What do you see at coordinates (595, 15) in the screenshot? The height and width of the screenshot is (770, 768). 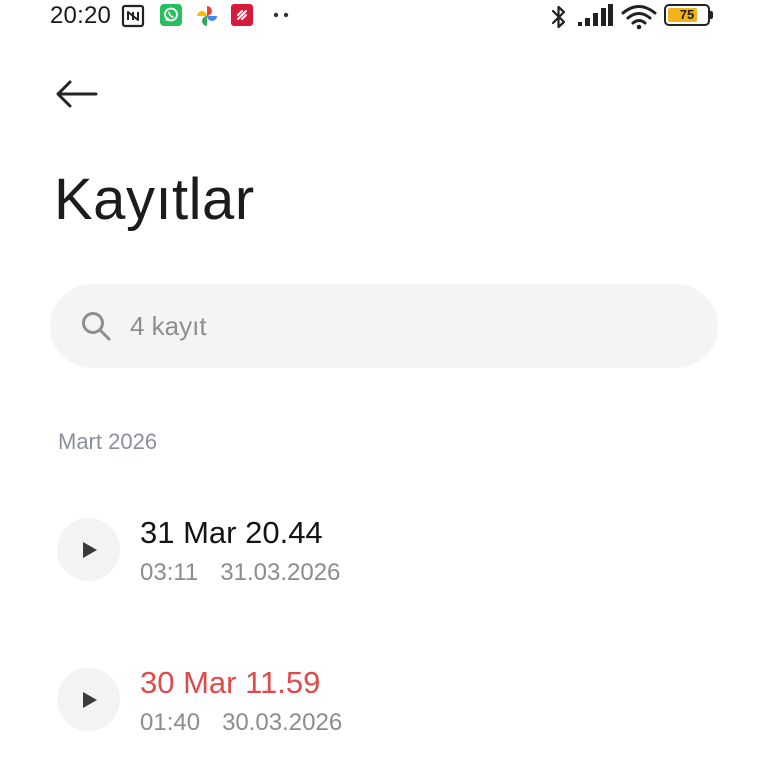 I see `signal-icon` at bounding box center [595, 15].